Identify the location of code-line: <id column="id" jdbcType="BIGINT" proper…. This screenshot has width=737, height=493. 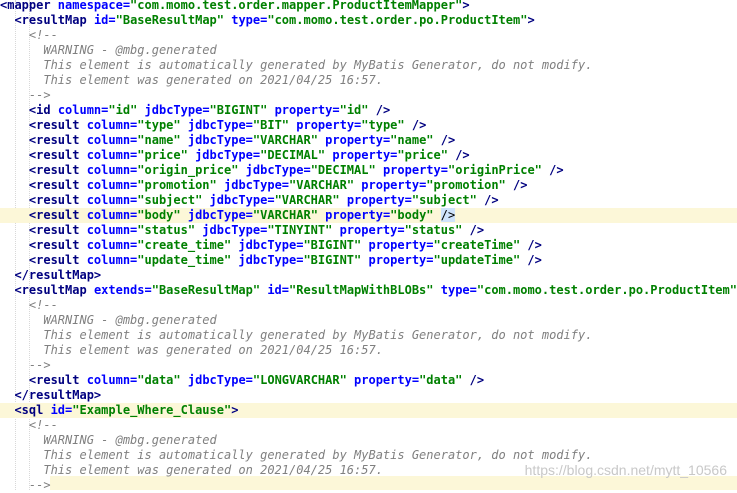
(368, 110).